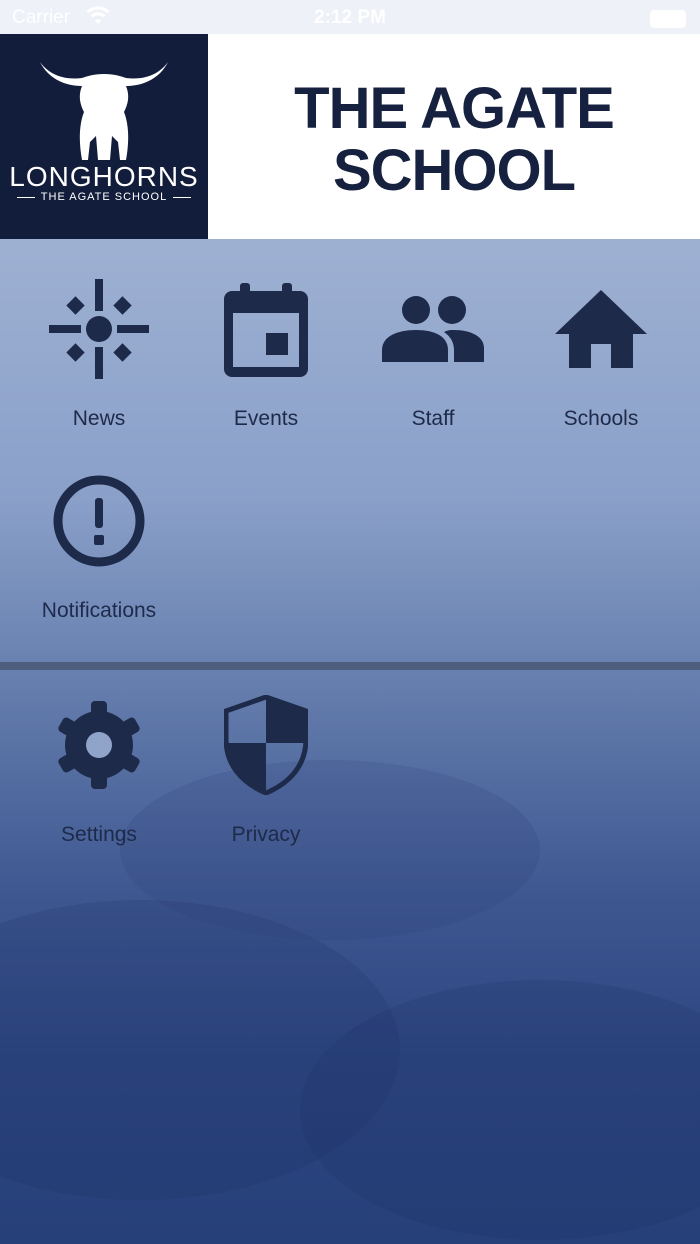 This screenshot has height=1244, width=700. What do you see at coordinates (454, 170) in the screenshot?
I see `school-title-line2: SCHOOL` at bounding box center [454, 170].